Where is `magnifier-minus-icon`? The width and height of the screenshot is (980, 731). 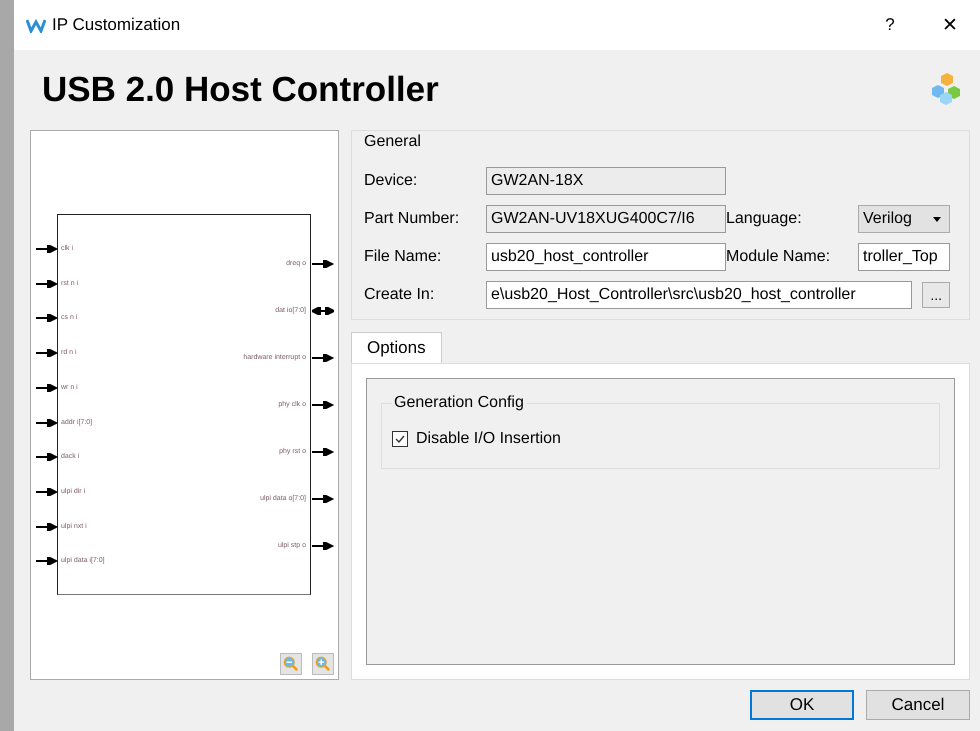
magnifier-minus-icon is located at coordinates (291, 664).